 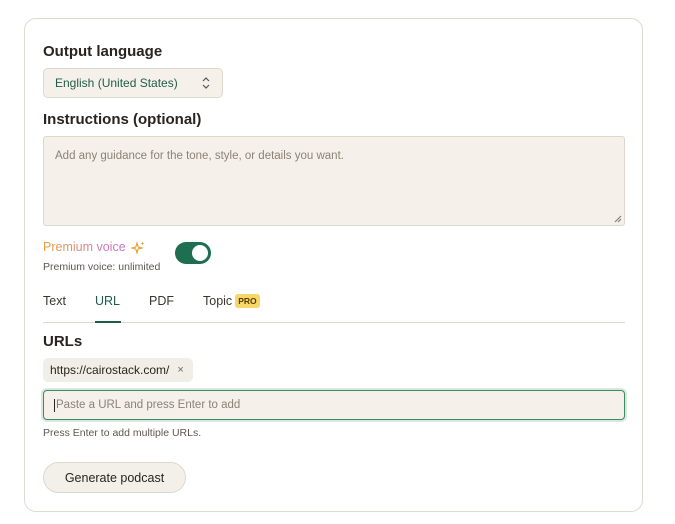 I want to click on toggle-knob, so click(x=200, y=253).